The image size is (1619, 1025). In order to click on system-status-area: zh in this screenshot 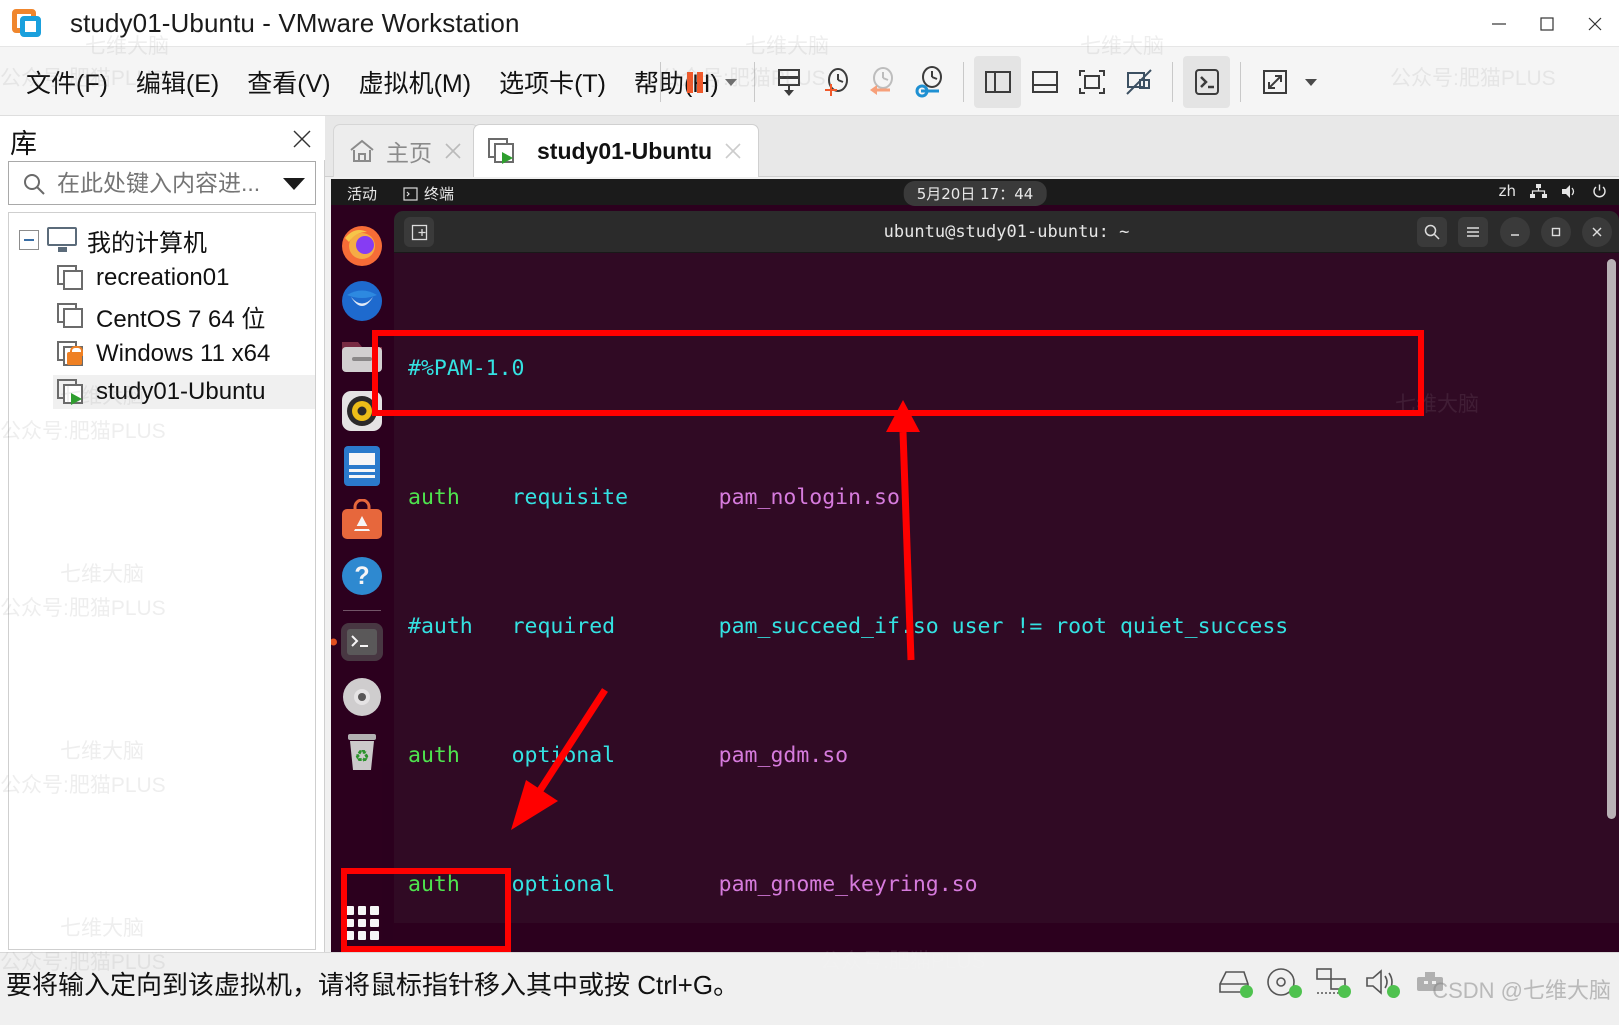, I will do `click(1553, 191)`.